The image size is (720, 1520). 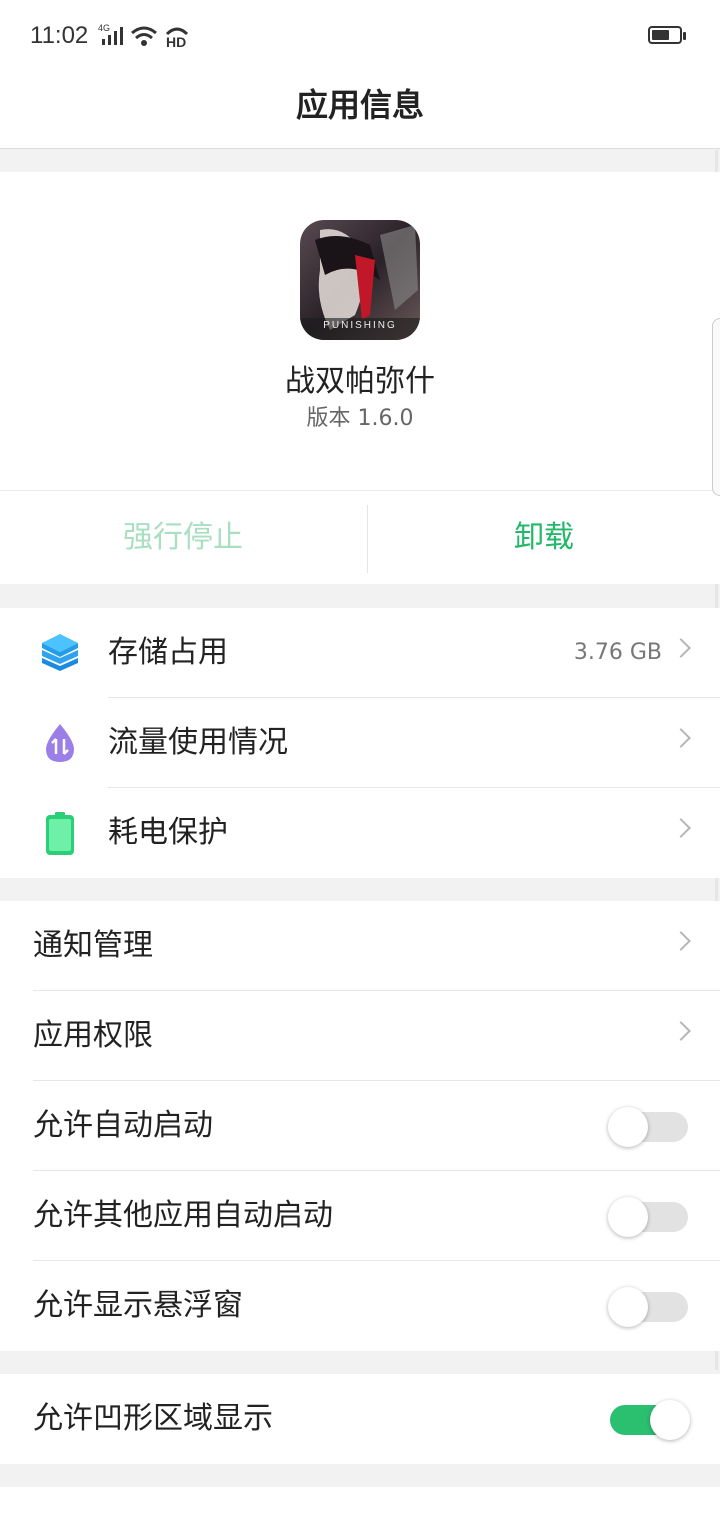 What do you see at coordinates (360, 1306) in the screenshot?
I see `floating-window-row: 允许显示悬浮窗` at bounding box center [360, 1306].